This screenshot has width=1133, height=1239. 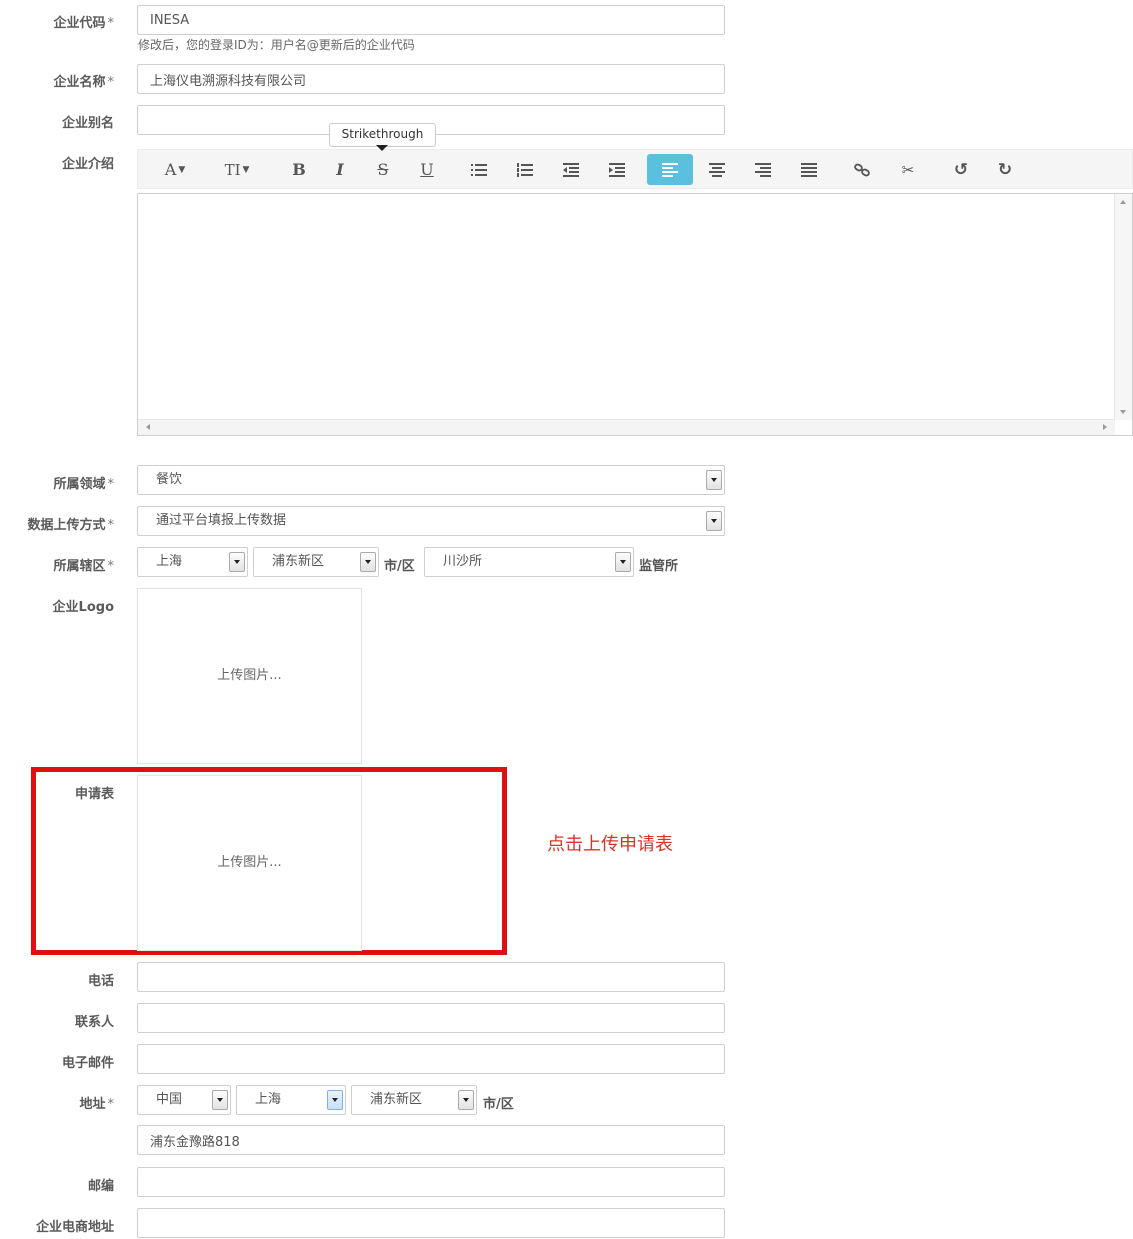 What do you see at coordinates (431, 977) in the screenshot?
I see `phone-input` at bounding box center [431, 977].